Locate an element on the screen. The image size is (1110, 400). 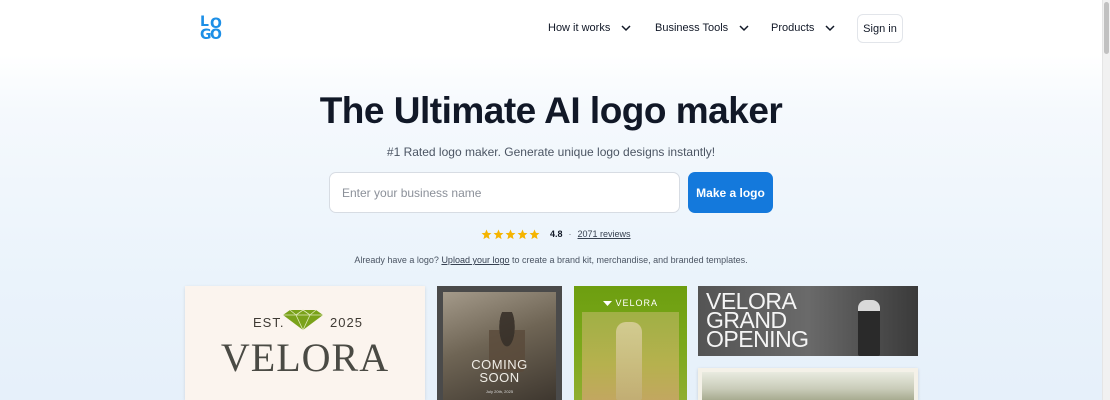
card-photo is located at coordinates (808, 386).